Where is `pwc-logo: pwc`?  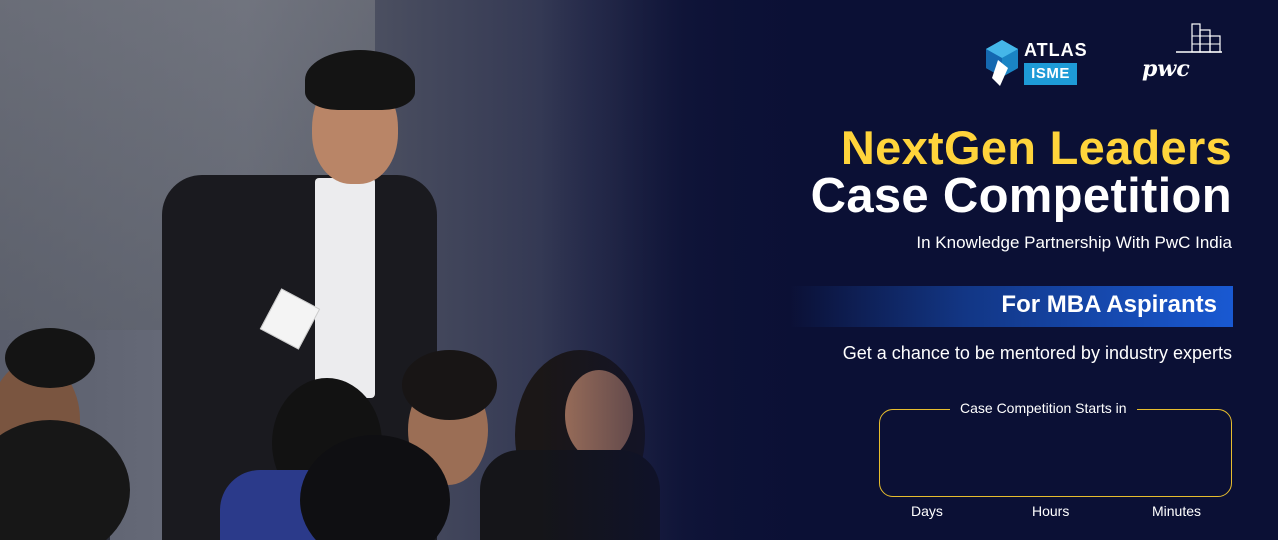
pwc-logo: pwc is located at coordinates (1185, 54).